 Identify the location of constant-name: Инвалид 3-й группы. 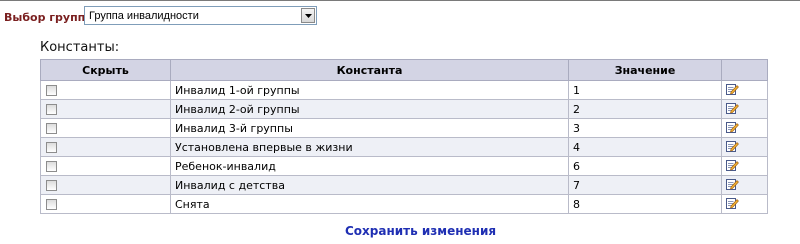
(369, 128).